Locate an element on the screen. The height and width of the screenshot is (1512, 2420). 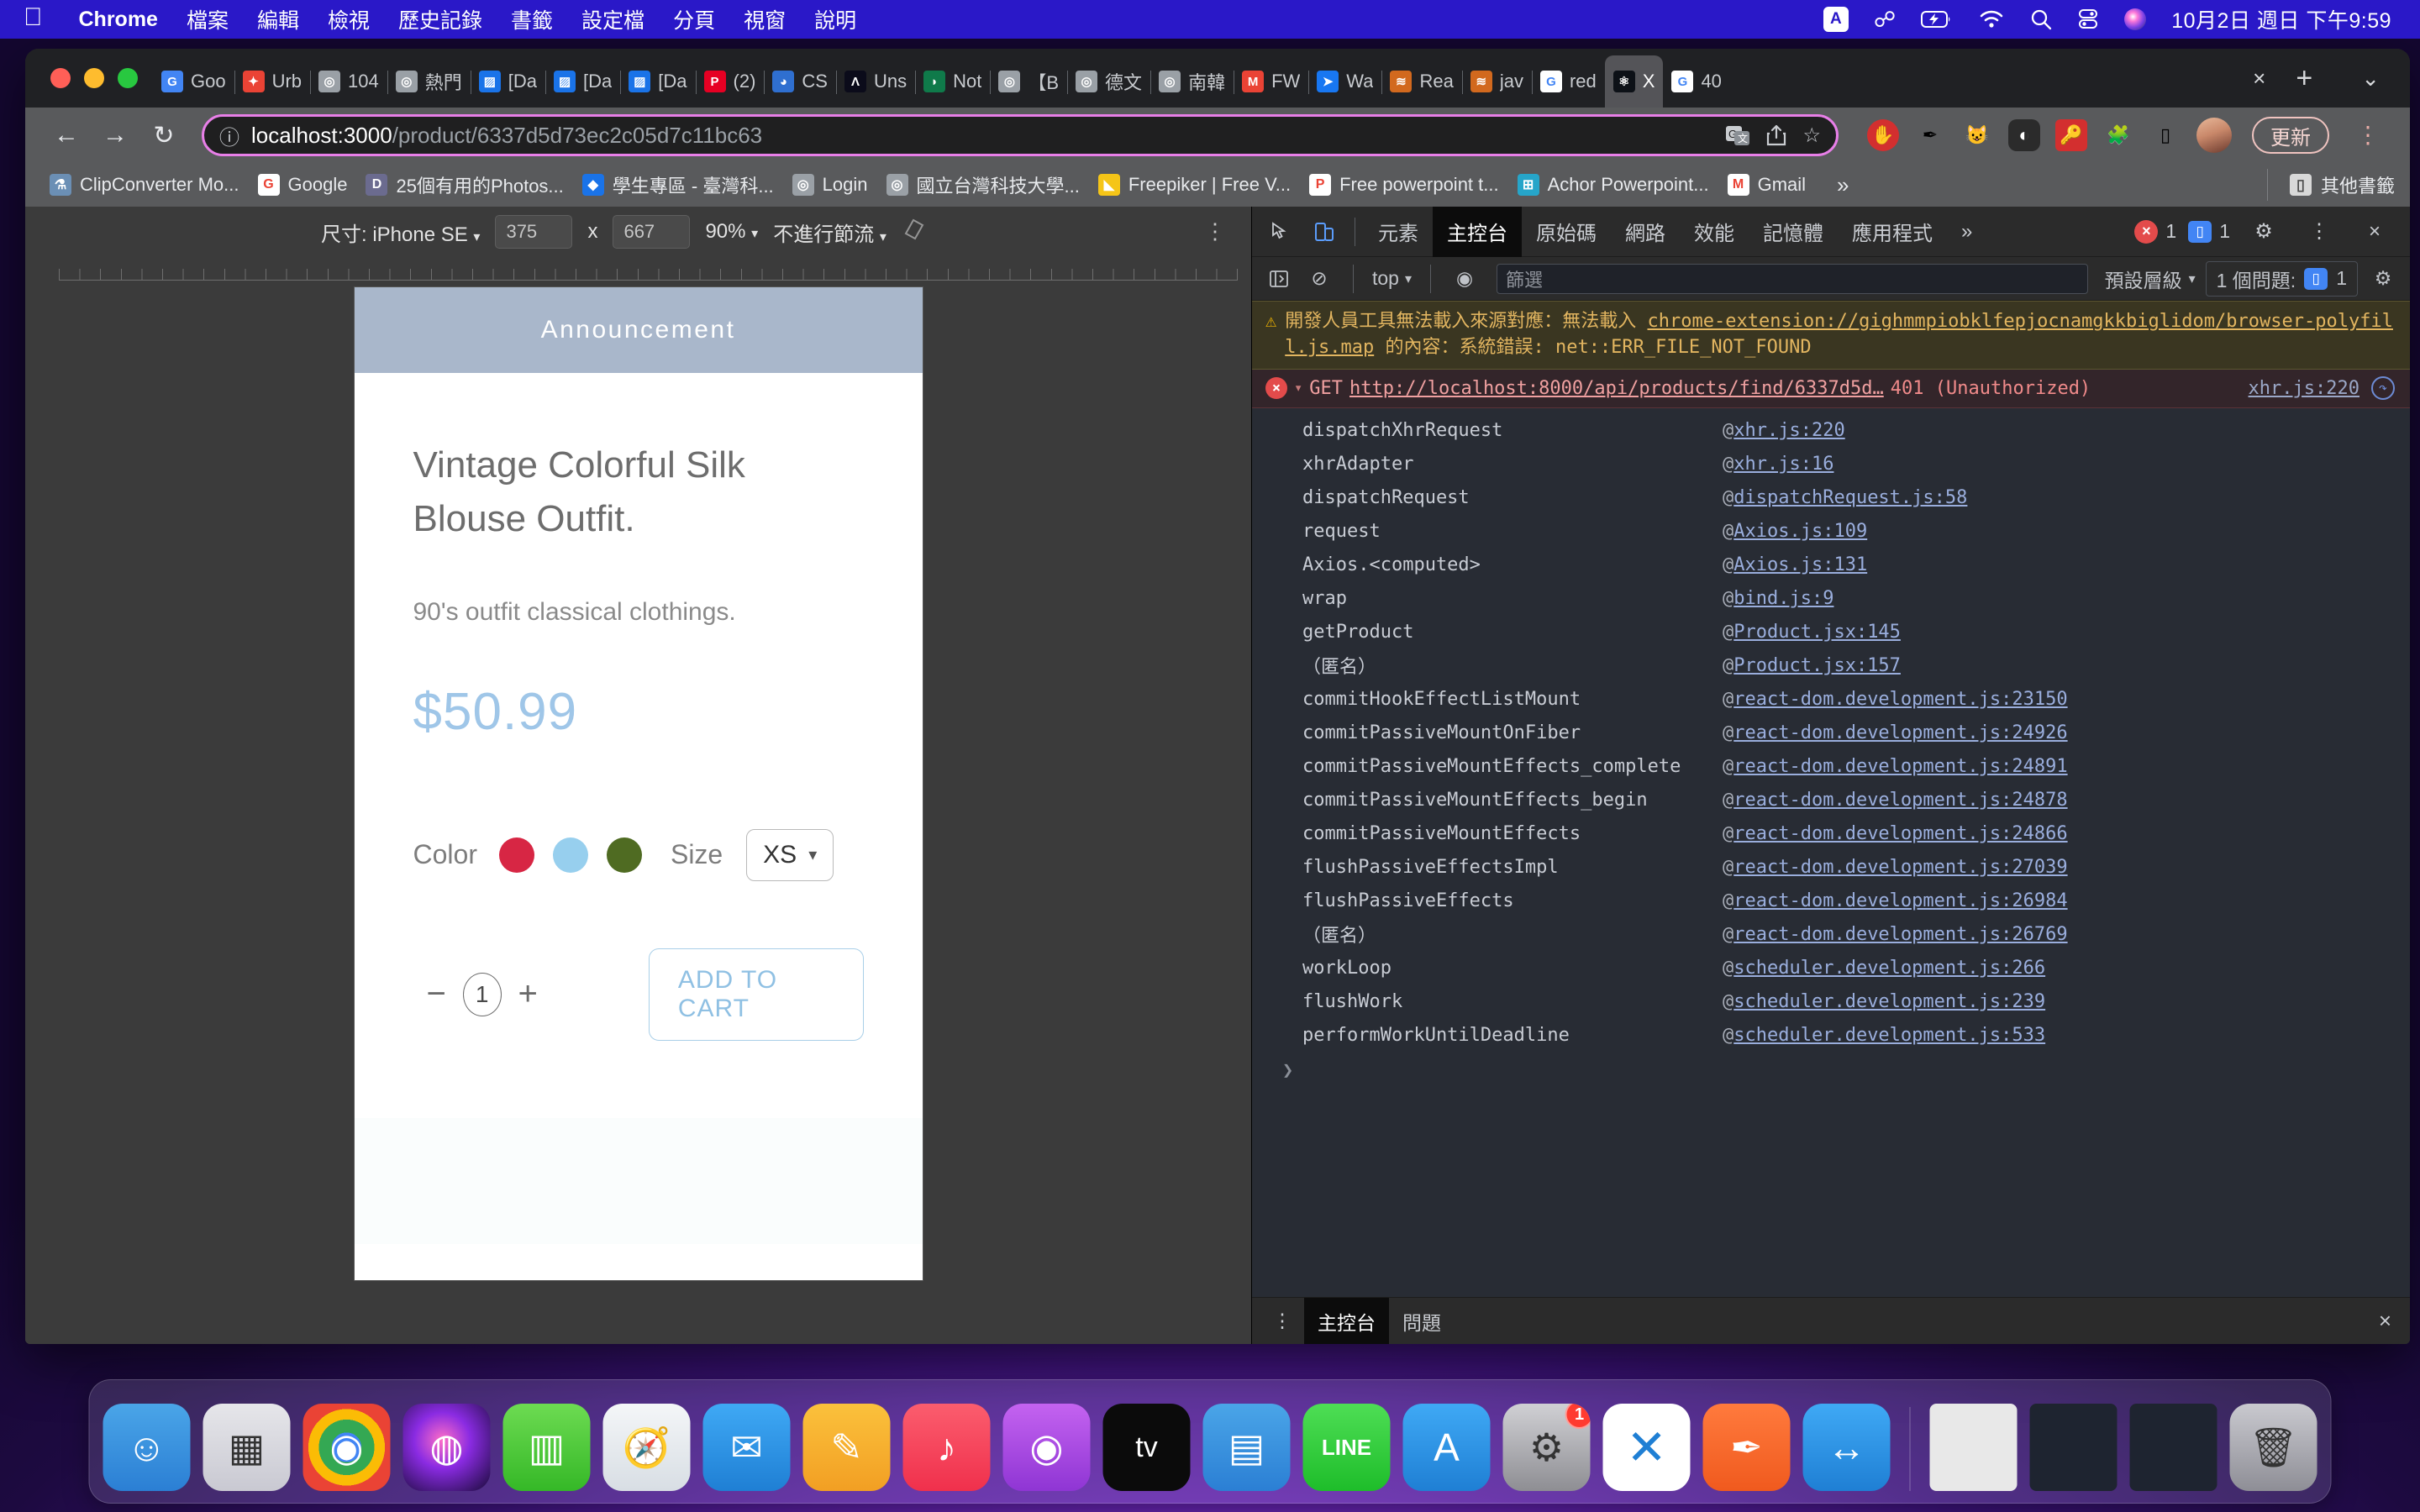
devtools-tab-主控台: 主控台 is located at coordinates (1477, 231).